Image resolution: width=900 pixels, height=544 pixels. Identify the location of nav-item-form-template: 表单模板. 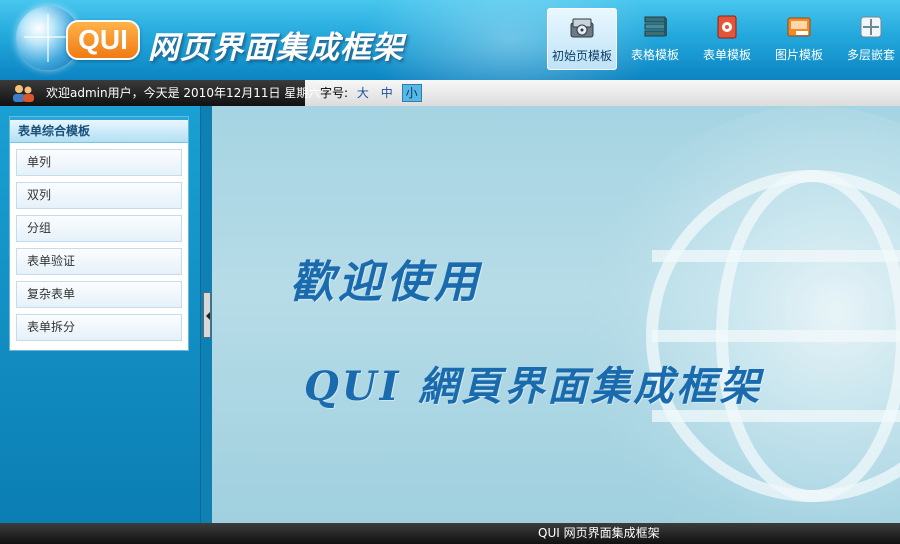
(727, 39).